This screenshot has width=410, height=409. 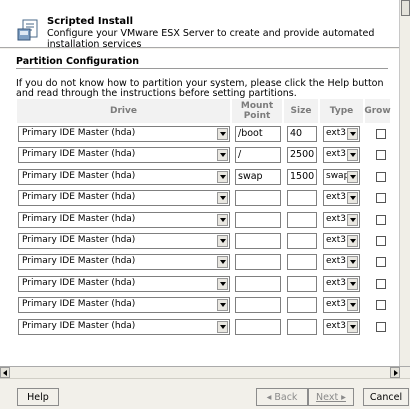 What do you see at coordinates (5, 372) in the screenshot?
I see `scroll-left-arrow-icon` at bounding box center [5, 372].